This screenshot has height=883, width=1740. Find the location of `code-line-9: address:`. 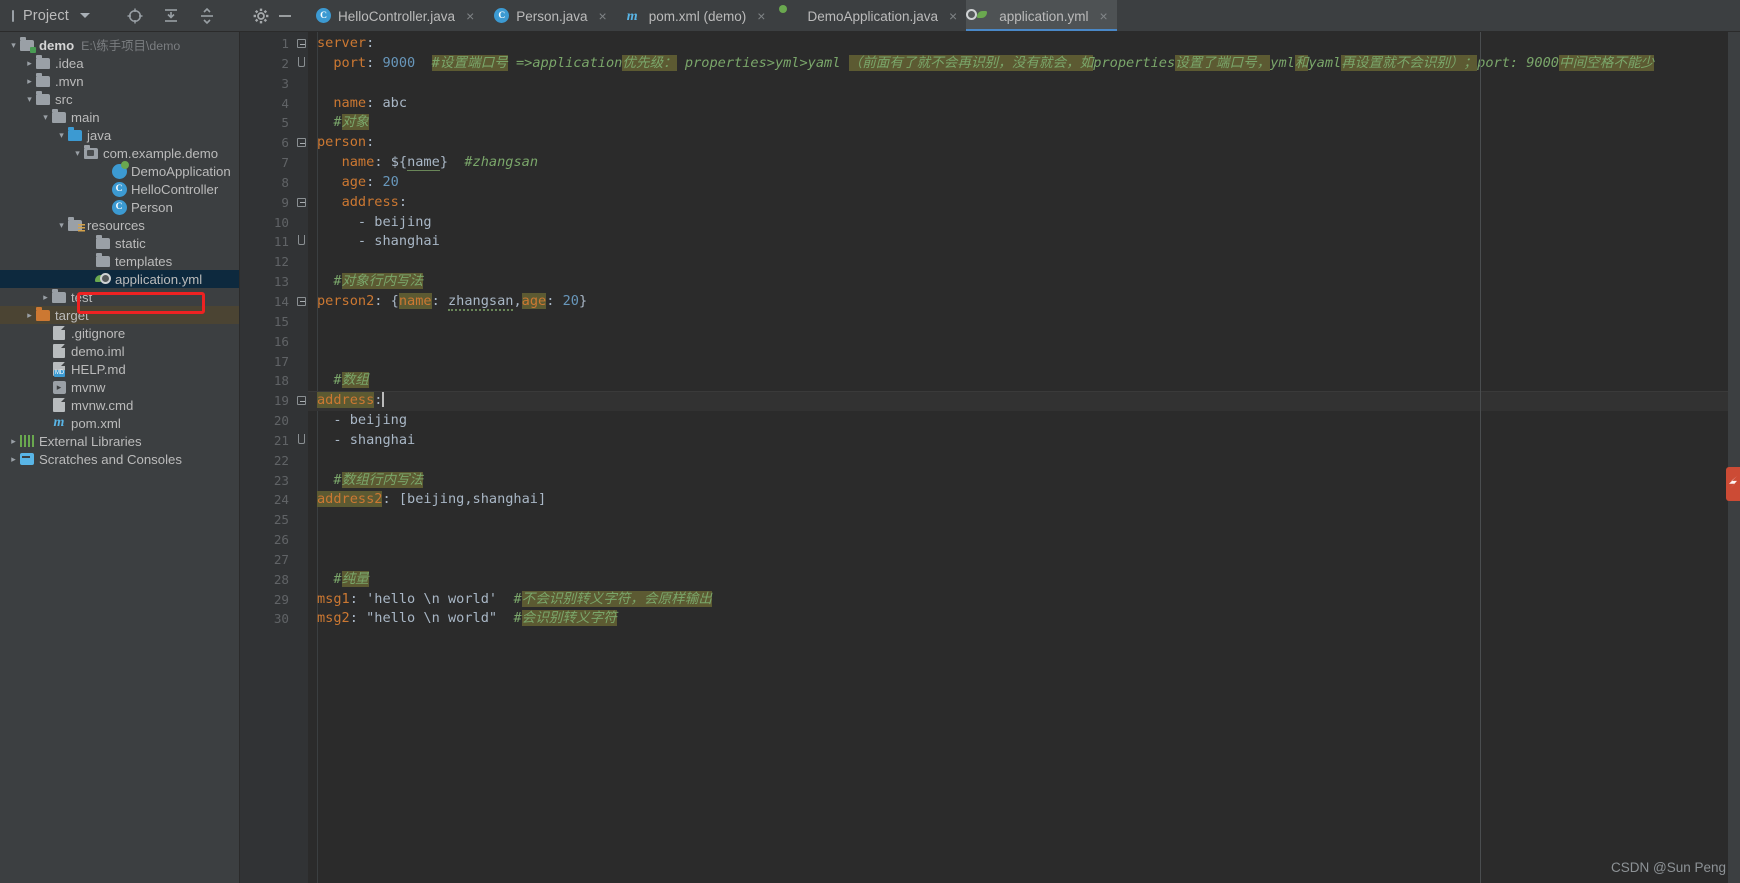

code-line-9: address: is located at coordinates (1018, 203).